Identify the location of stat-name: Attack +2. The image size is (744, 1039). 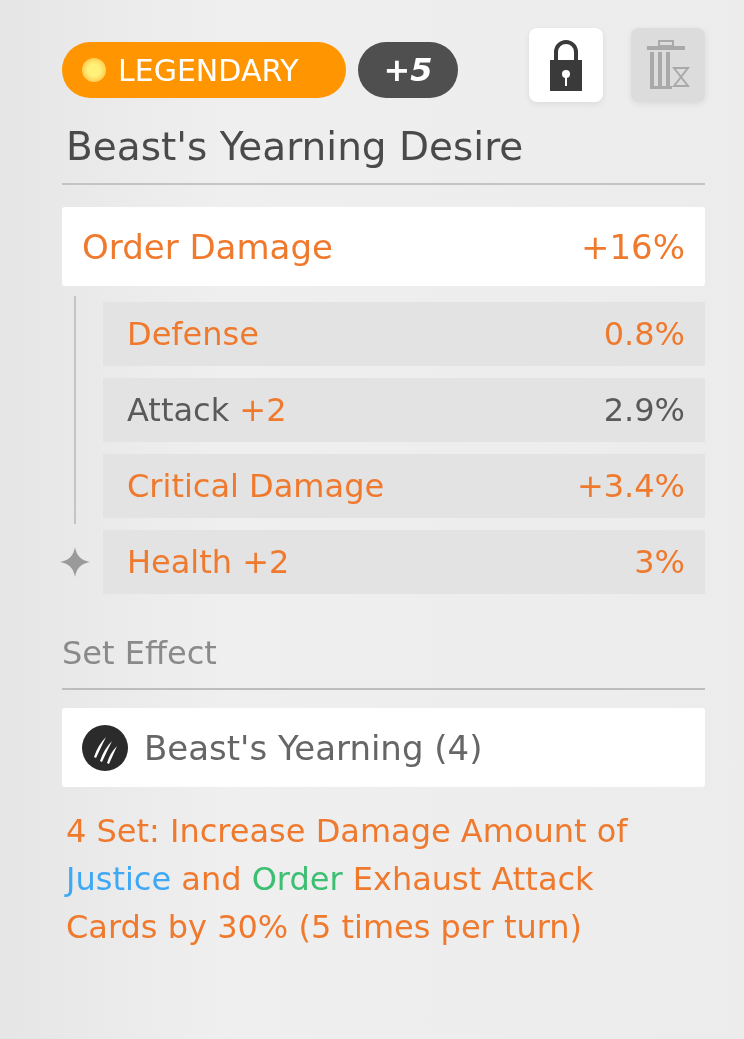
(207, 410).